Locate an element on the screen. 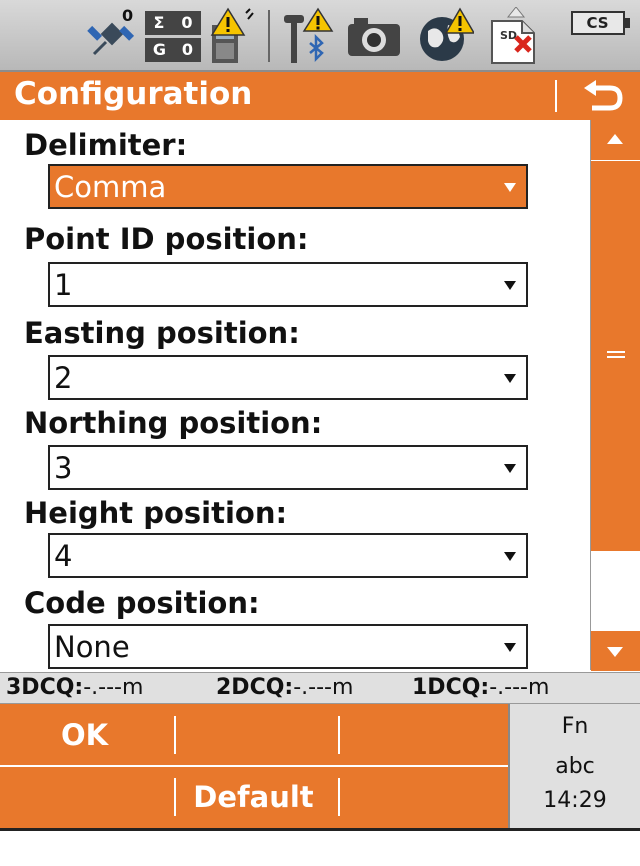 This screenshot has height=866, width=640. bottom-border is located at coordinates (320, 829).